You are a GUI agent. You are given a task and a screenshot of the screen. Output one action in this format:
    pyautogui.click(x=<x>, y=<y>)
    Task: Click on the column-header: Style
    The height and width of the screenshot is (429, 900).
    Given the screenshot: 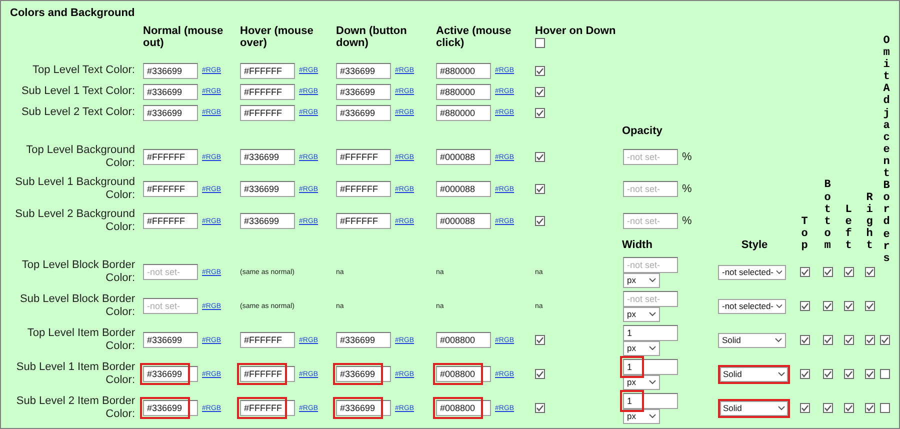 What is the action you would take?
    pyautogui.click(x=754, y=245)
    